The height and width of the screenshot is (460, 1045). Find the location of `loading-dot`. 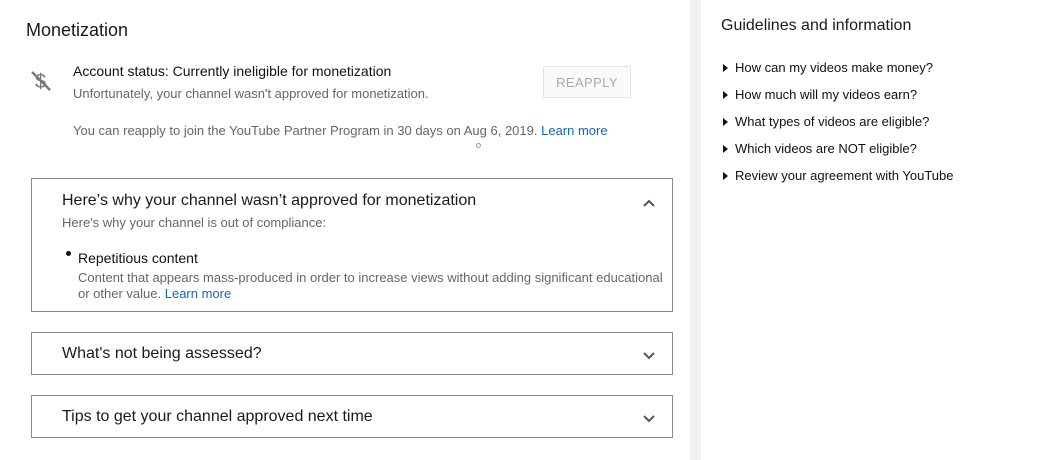

loading-dot is located at coordinates (478, 145).